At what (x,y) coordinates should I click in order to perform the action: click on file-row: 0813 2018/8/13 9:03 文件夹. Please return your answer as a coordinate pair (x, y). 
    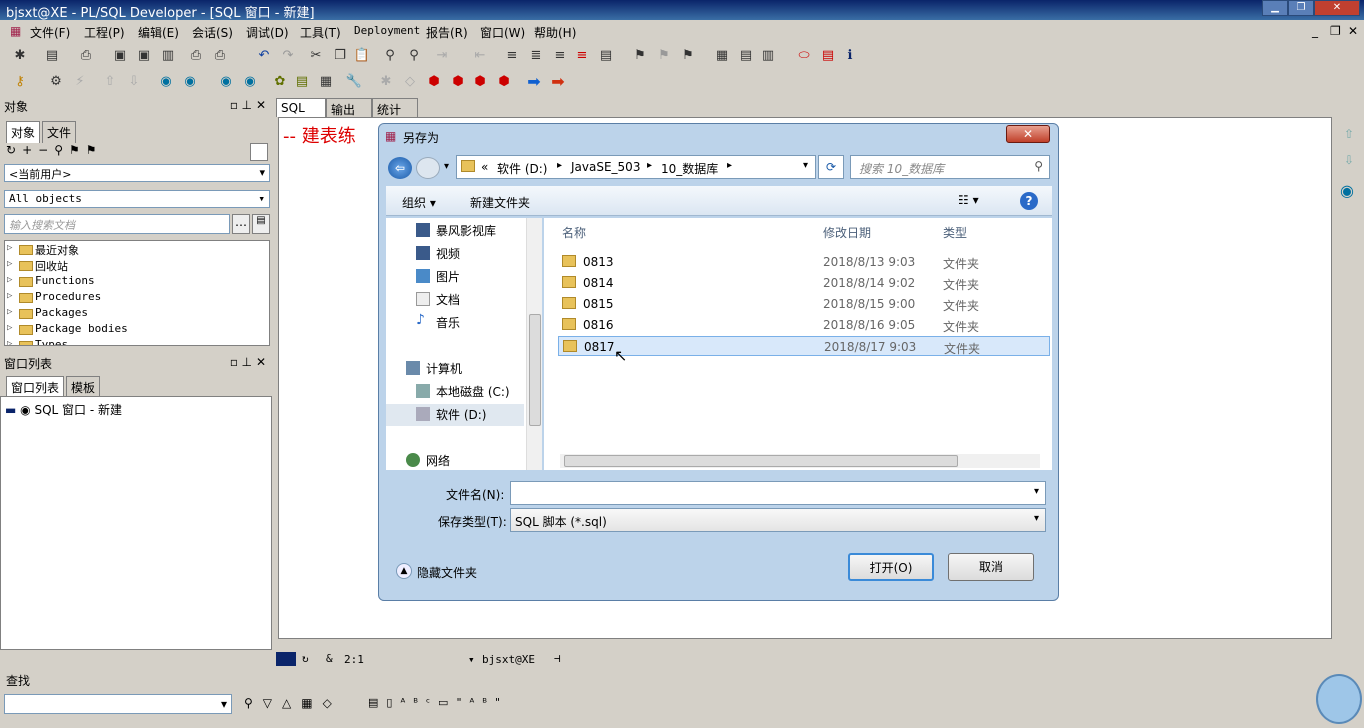
    Looking at the image, I should click on (804, 262).